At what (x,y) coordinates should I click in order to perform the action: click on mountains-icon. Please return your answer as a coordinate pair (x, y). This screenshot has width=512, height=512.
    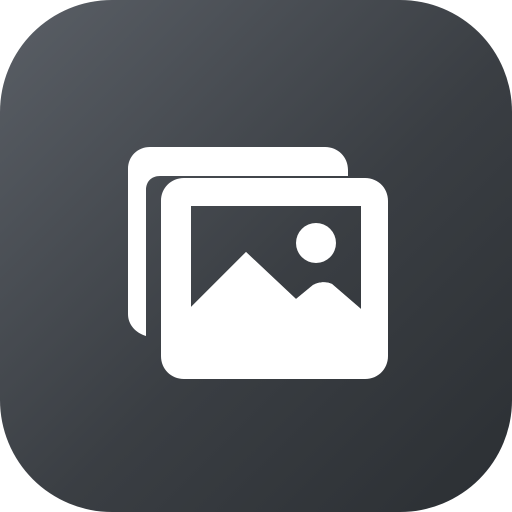
    Looking at the image, I should click on (276, 304).